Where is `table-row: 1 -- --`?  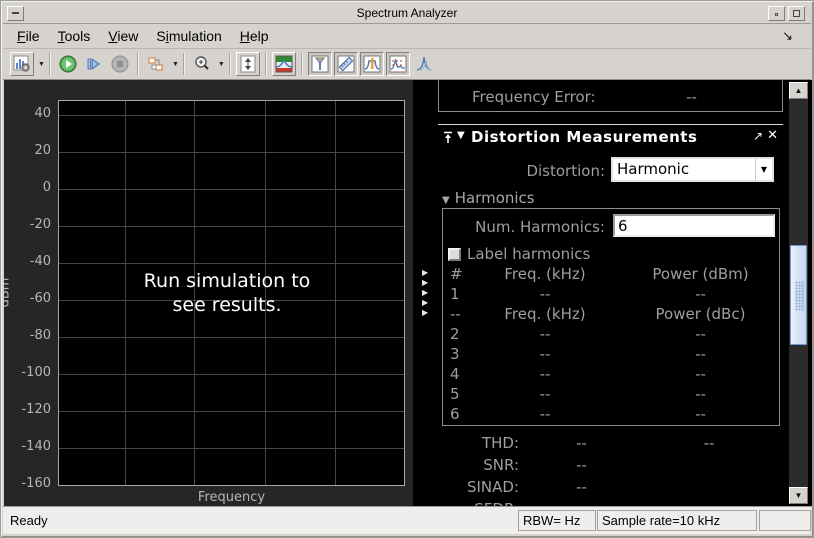 table-row: 1 -- -- is located at coordinates (578, 294).